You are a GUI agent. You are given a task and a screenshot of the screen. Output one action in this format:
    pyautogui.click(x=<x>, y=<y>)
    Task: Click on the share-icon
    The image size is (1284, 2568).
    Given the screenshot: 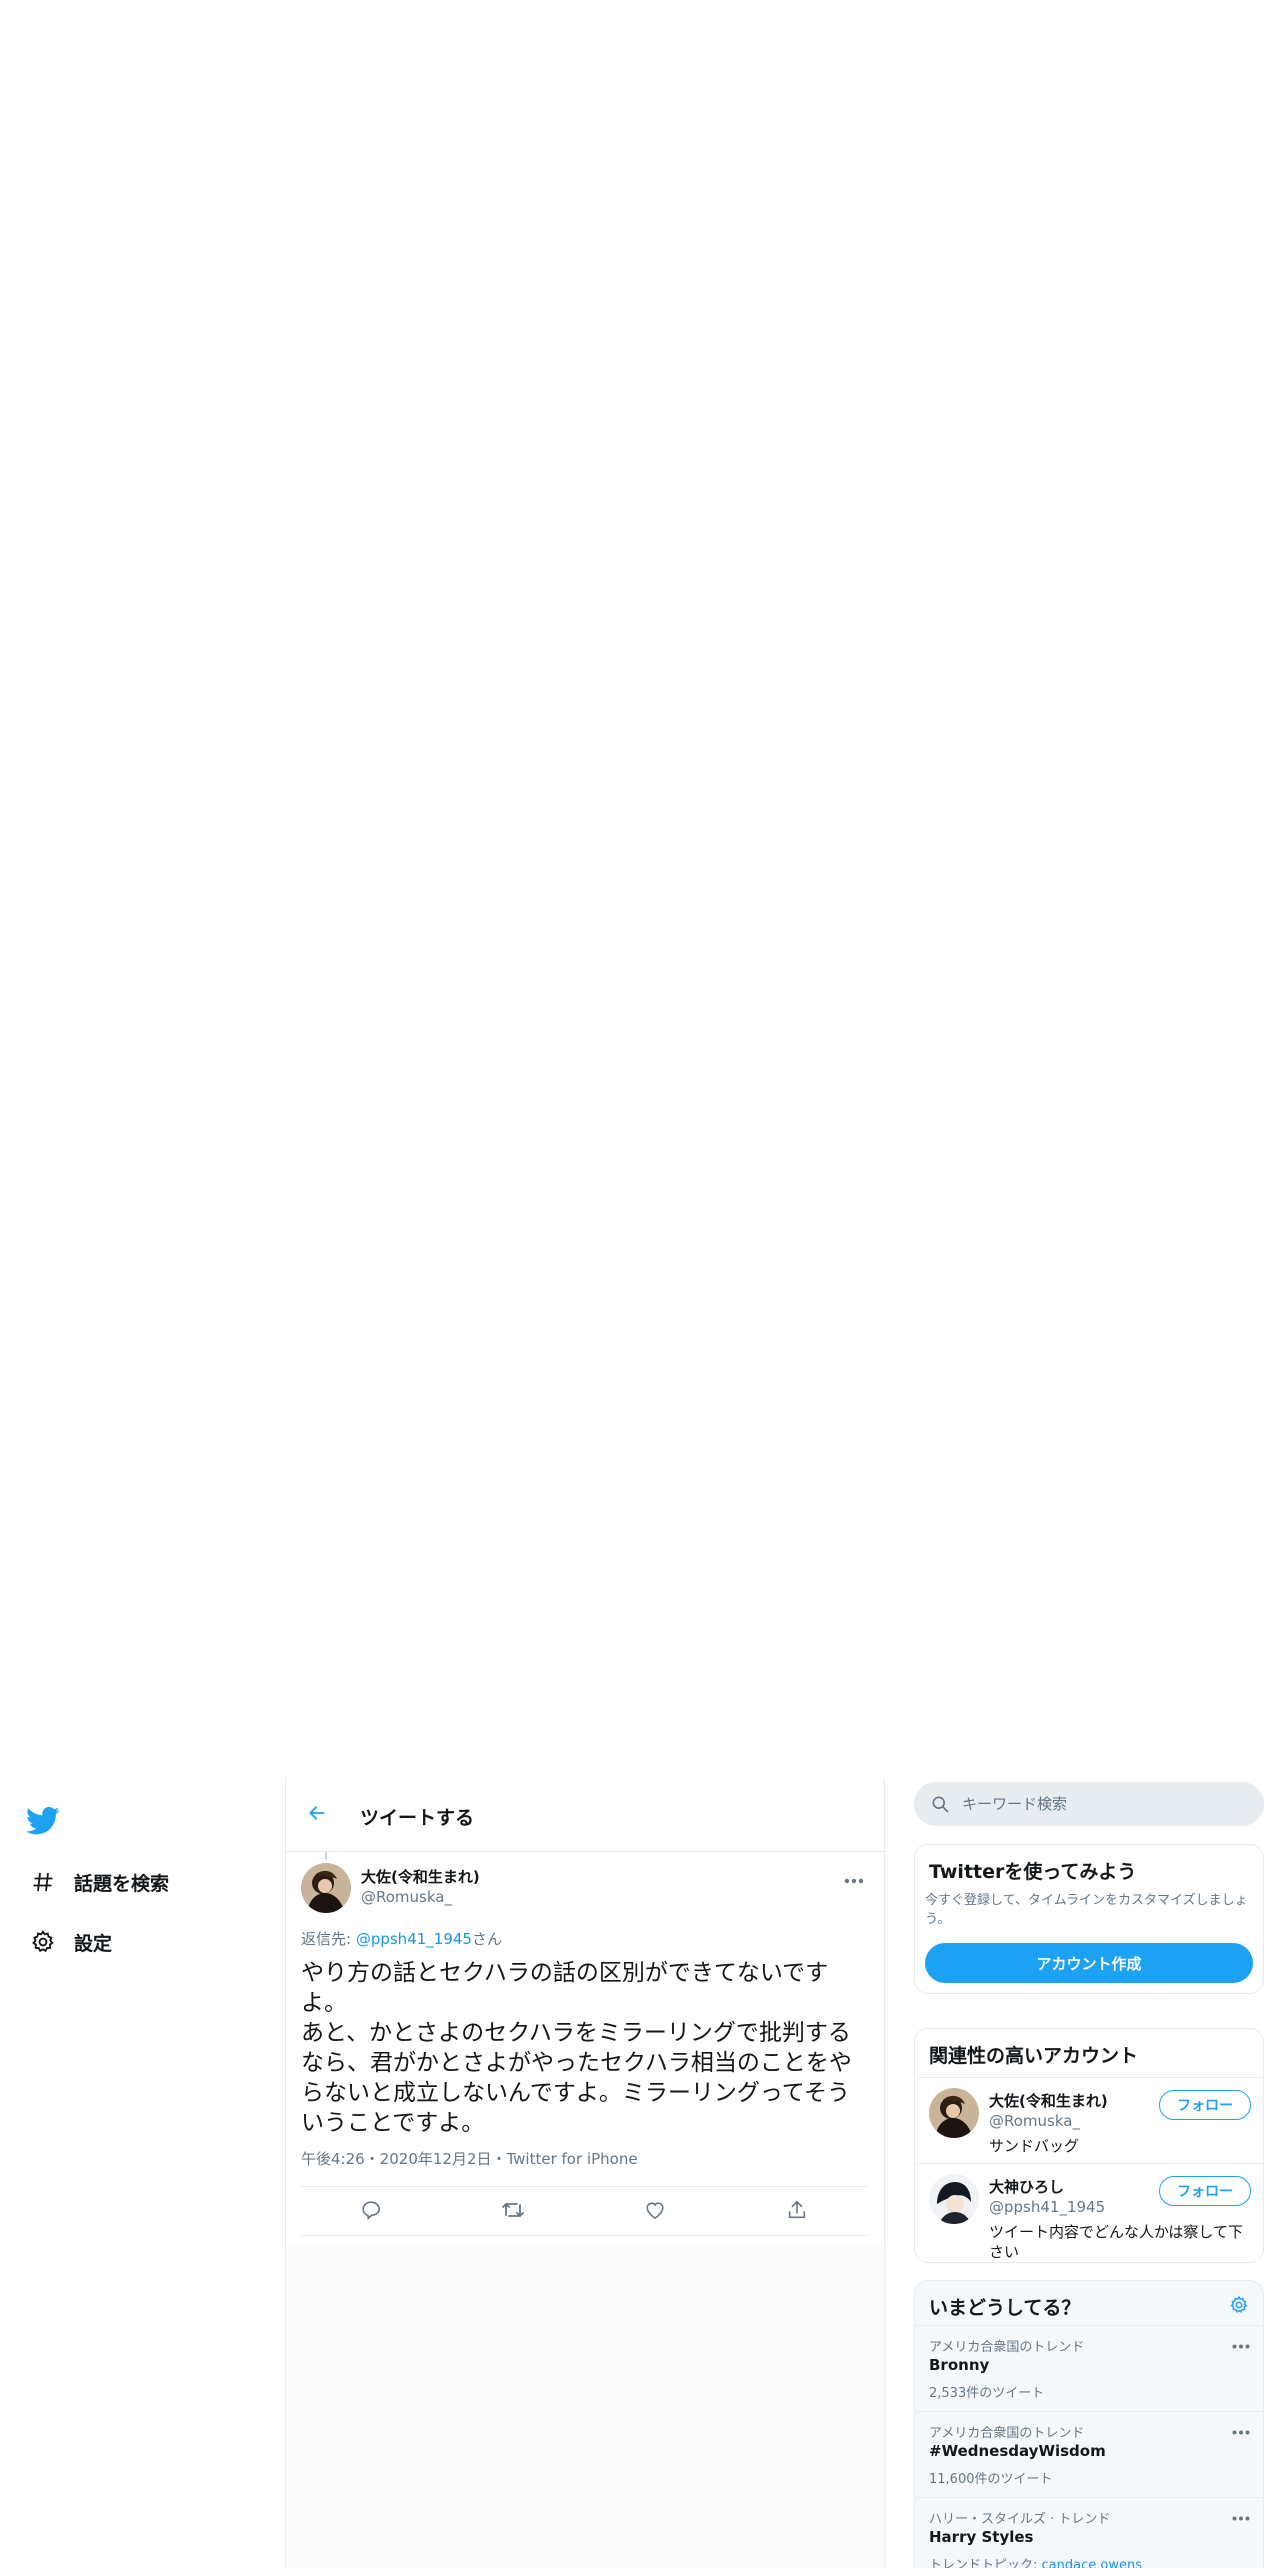 What is the action you would take?
    pyautogui.click(x=797, y=2212)
    